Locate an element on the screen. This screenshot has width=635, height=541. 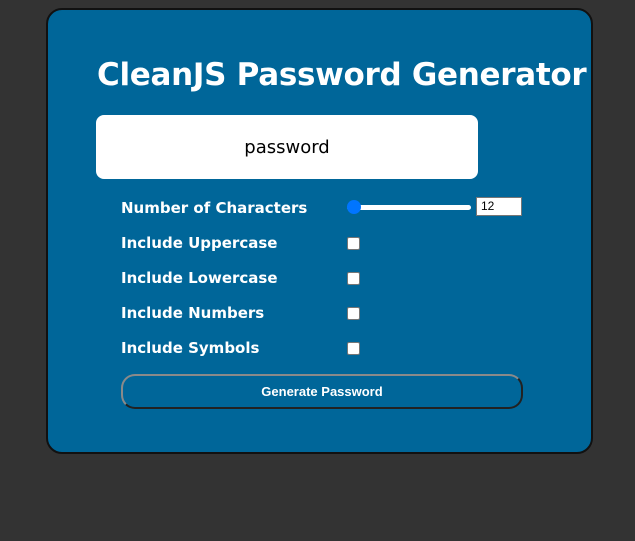
password-output-text: password is located at coordinates (287, 147).